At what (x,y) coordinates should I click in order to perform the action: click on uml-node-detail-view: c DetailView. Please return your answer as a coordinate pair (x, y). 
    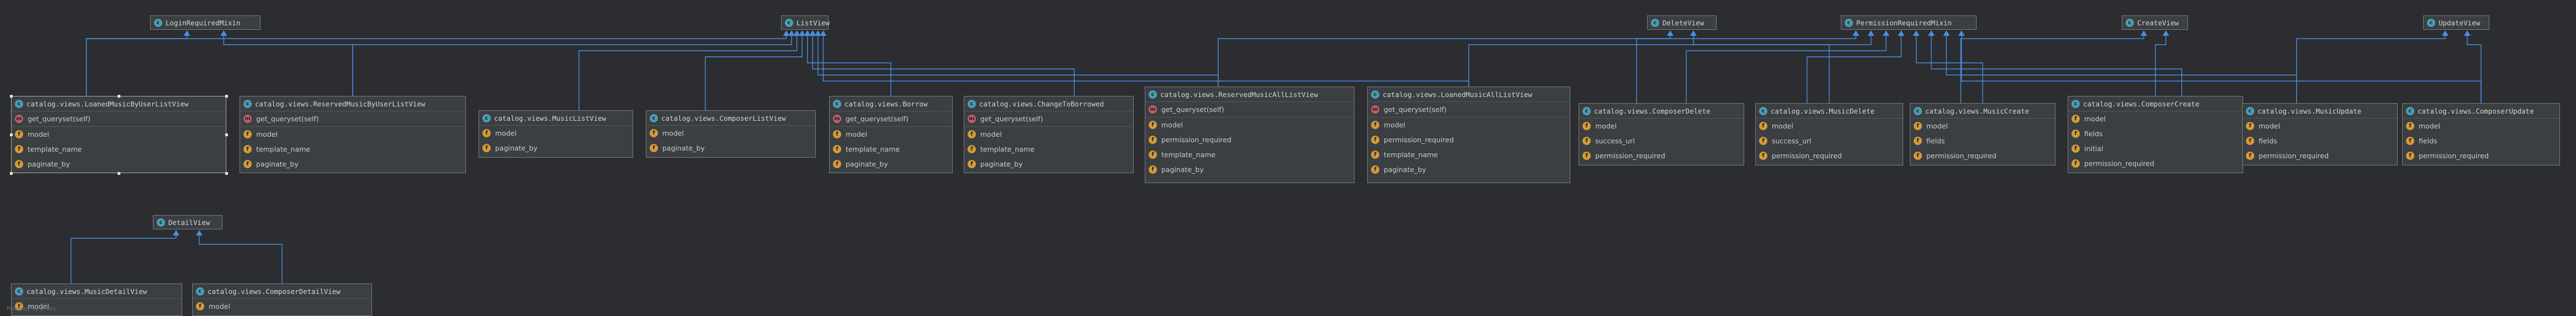
    Looking at the image, I should click on (187, 222).